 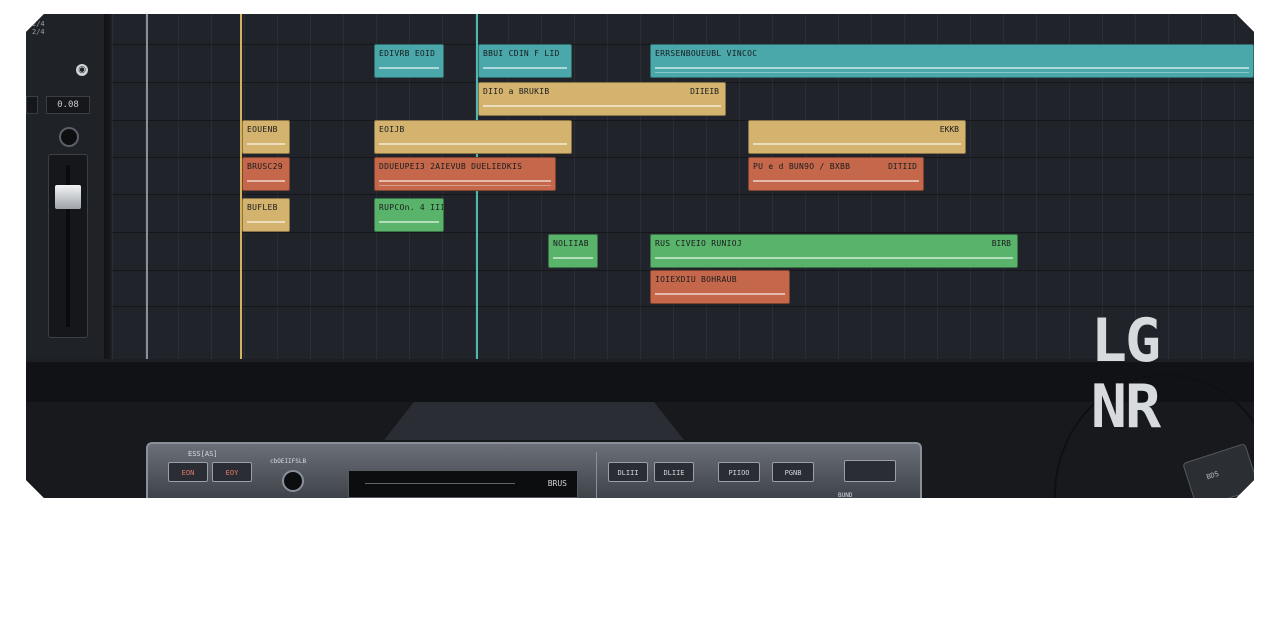 I want to click on region-clip: EKKB, so click(x=857, y=137).